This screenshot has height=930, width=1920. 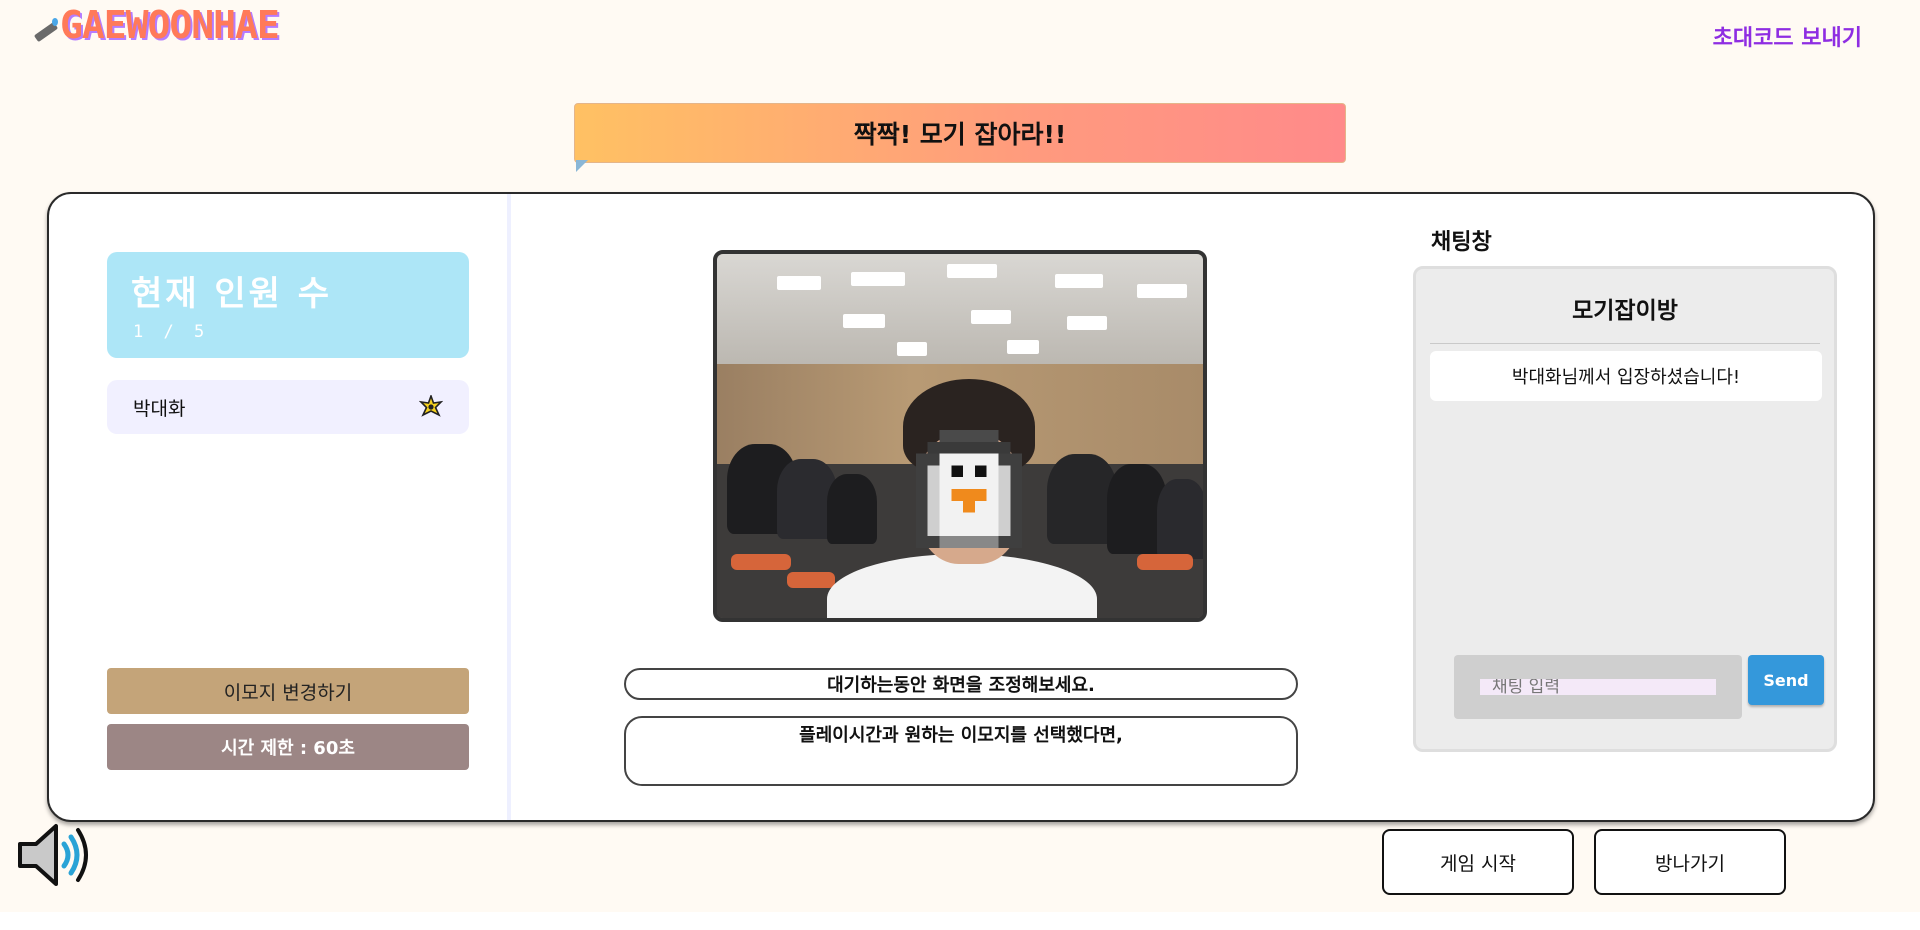 I want to click on banner-tail, so click(x=582, y=166).